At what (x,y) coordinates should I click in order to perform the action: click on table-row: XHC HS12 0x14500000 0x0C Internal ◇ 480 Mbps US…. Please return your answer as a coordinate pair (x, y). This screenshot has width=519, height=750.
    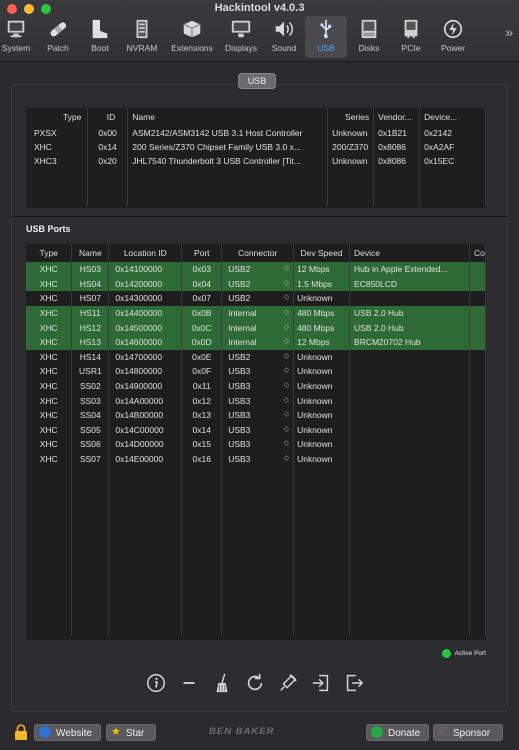
    Looking at the image, I should click on (256, 327).